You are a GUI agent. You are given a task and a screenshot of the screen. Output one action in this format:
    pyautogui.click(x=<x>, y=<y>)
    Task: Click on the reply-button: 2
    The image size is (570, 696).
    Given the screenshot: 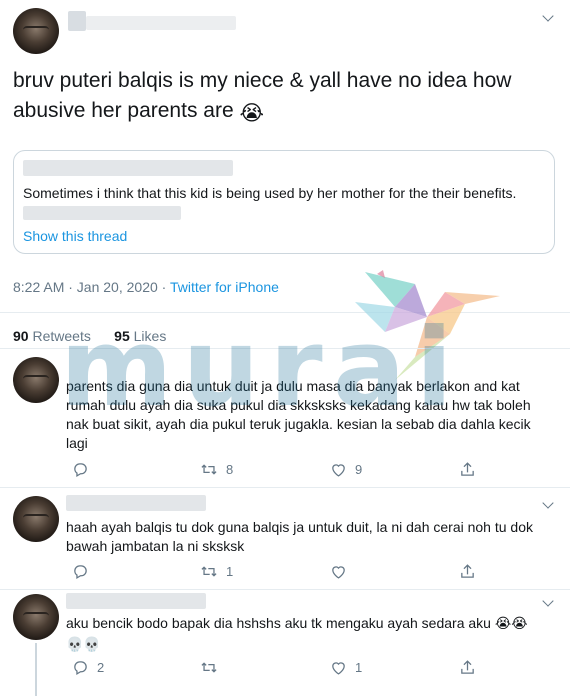 What is the action you would take?
    pyautogui.click(x=88, y=667)
    